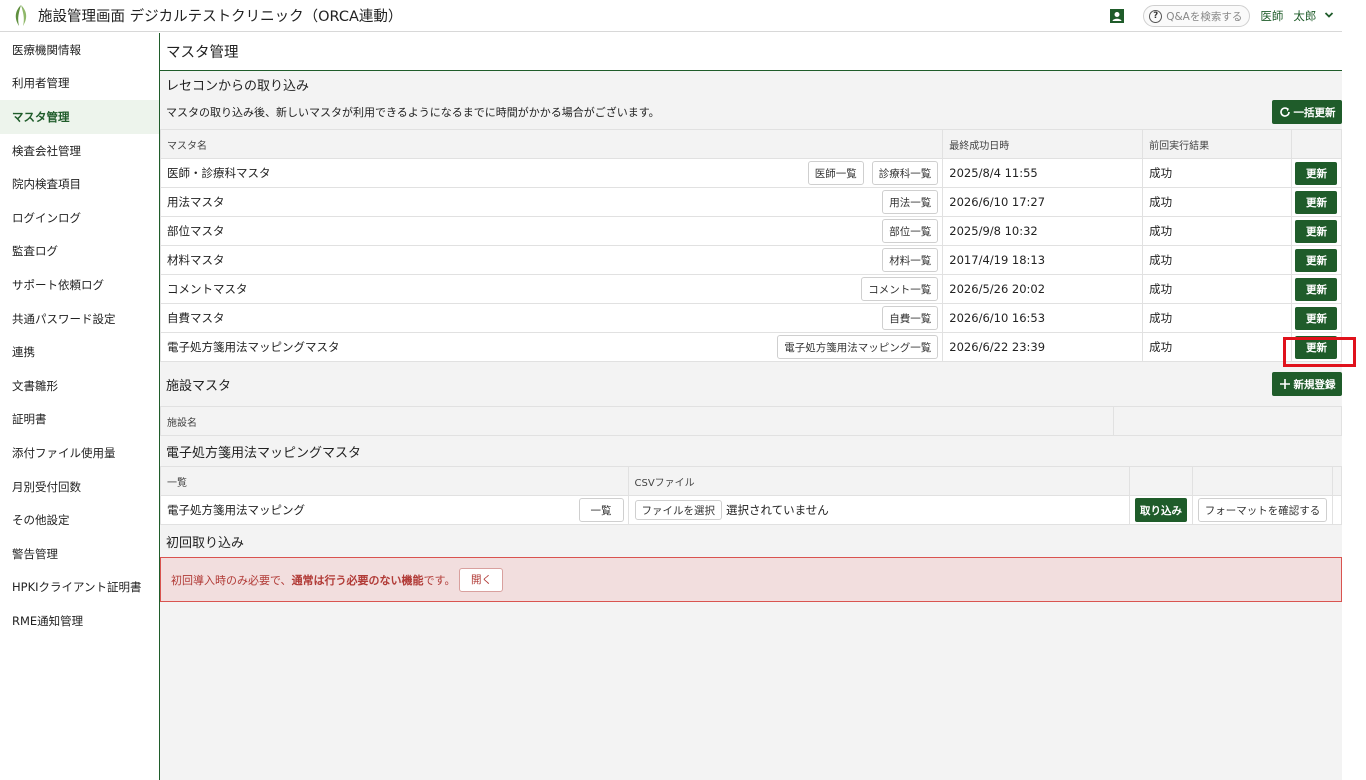 The height and width of the screenshot is (780, 1366). I want to click on import-button: 取り込み, so click(1161, 510).